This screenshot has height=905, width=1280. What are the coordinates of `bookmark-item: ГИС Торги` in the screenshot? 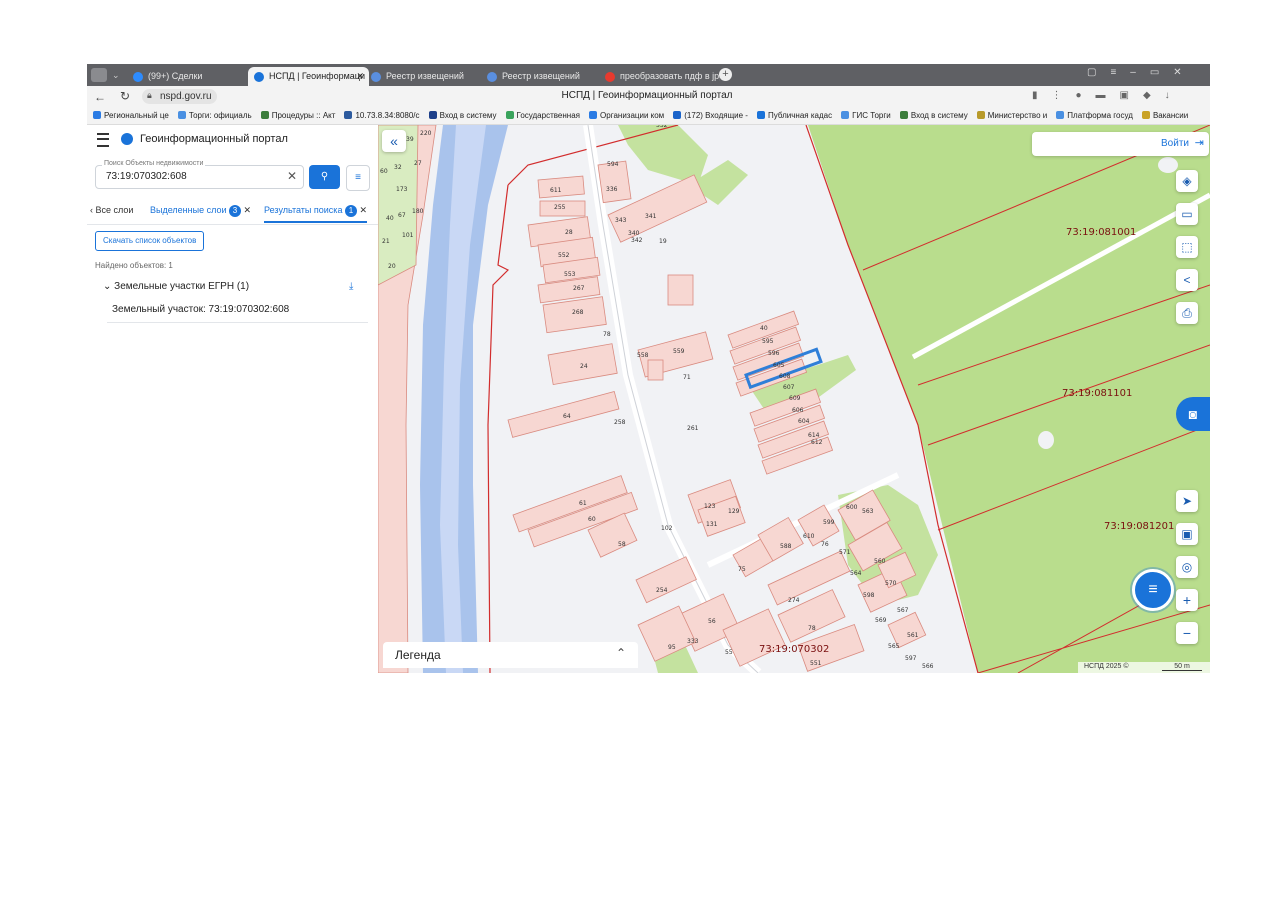 It's located at (866, 116).